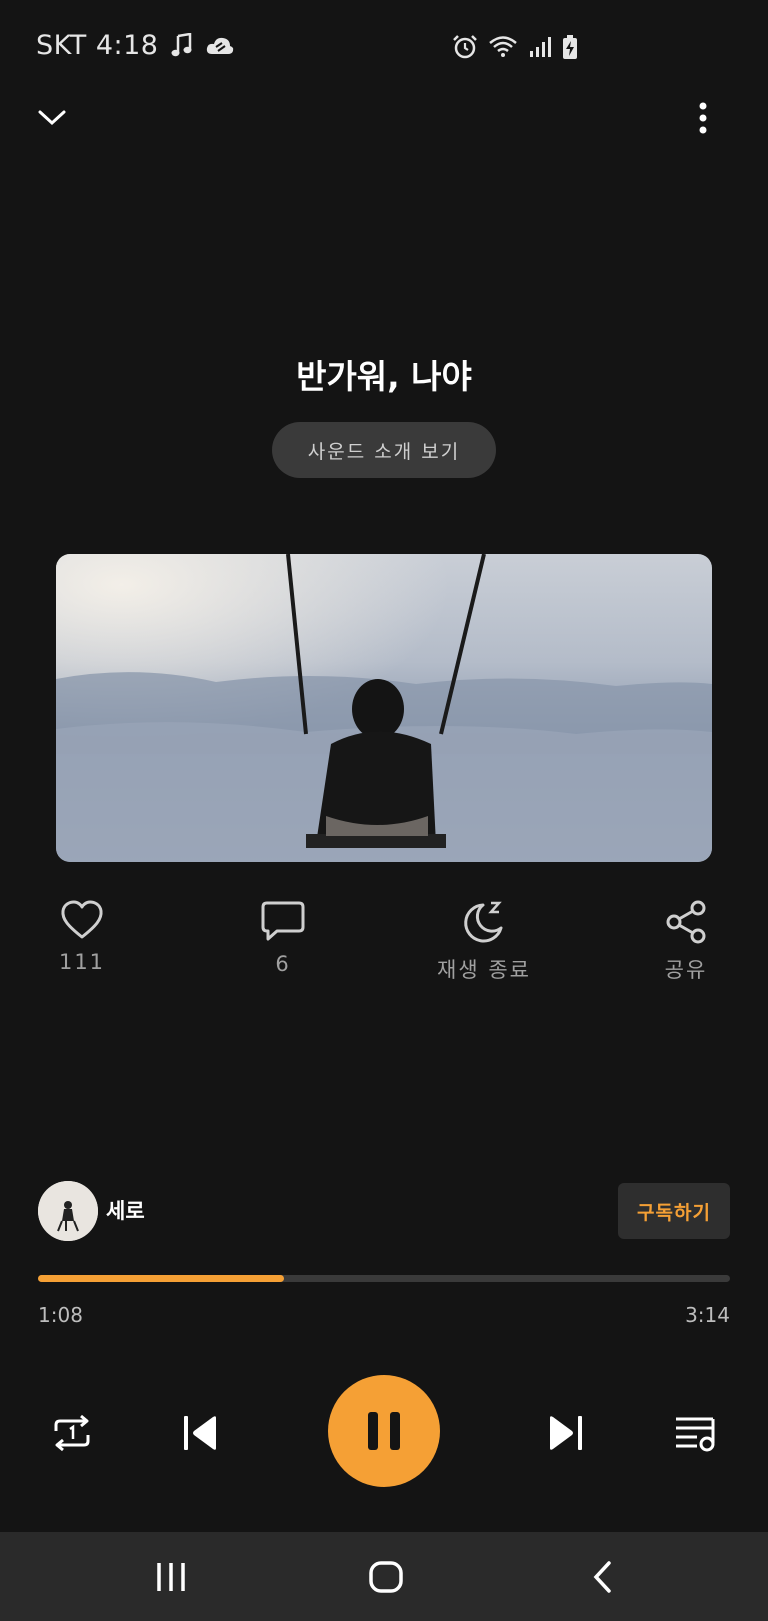  I want to click on pause-icon, so click(384, 1431).